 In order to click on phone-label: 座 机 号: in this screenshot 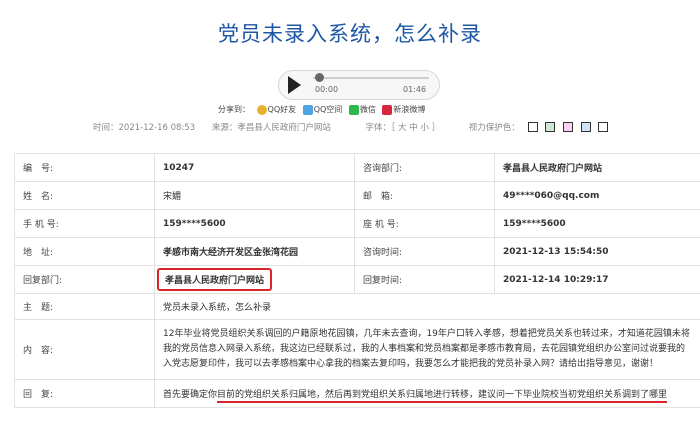, I will do `click(424, 223)`.